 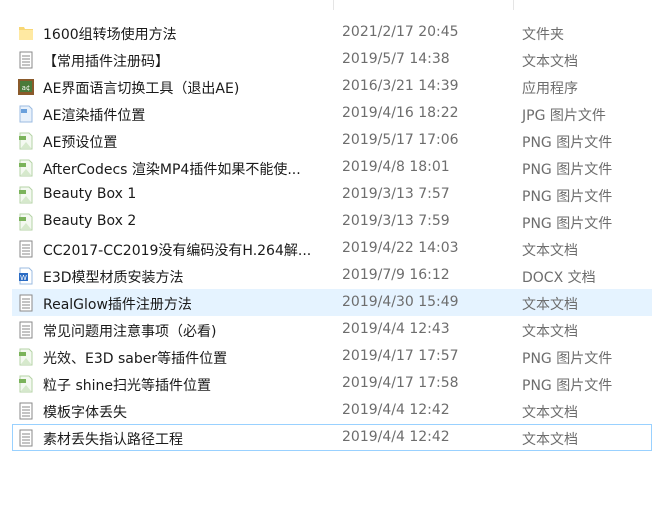 What do you see at coordinates (400, 86) in the screenshot?
I see `file-date: 2016/3/21 14:39` at bounding box center [400, 86].